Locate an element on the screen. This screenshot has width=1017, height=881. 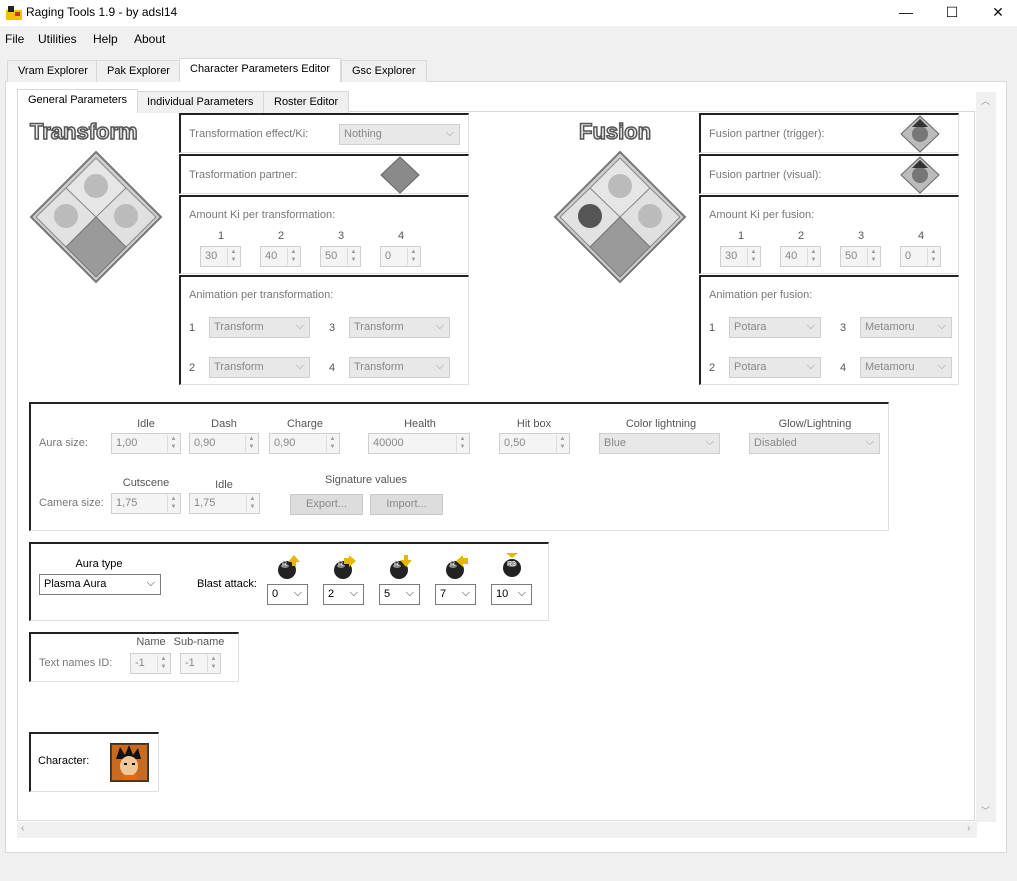
hitbox-spin: 0,50 ▲ ▼ is located at coordinates (534, 443).